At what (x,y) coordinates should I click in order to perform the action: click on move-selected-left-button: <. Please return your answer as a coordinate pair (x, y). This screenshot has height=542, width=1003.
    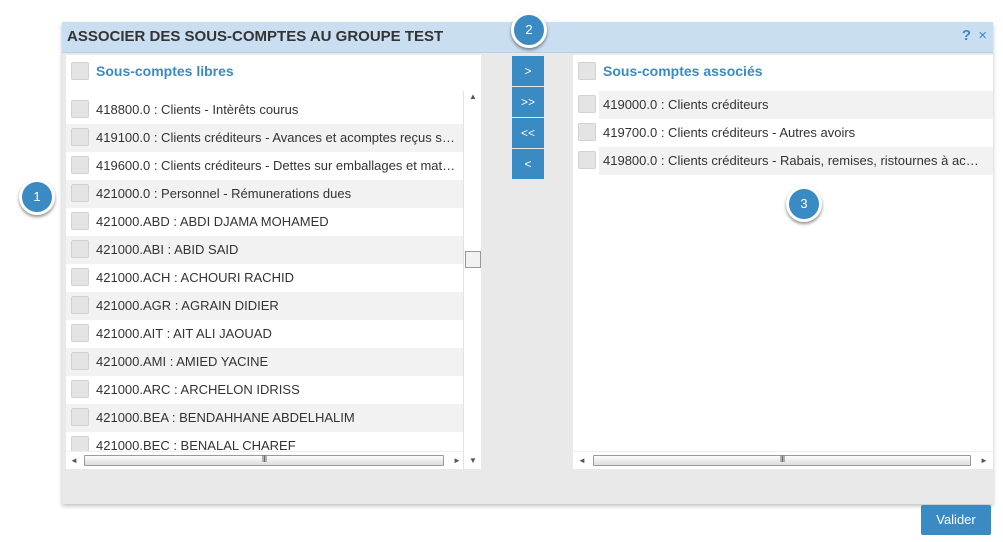
    Looking at the image, I should click on (528, 164).